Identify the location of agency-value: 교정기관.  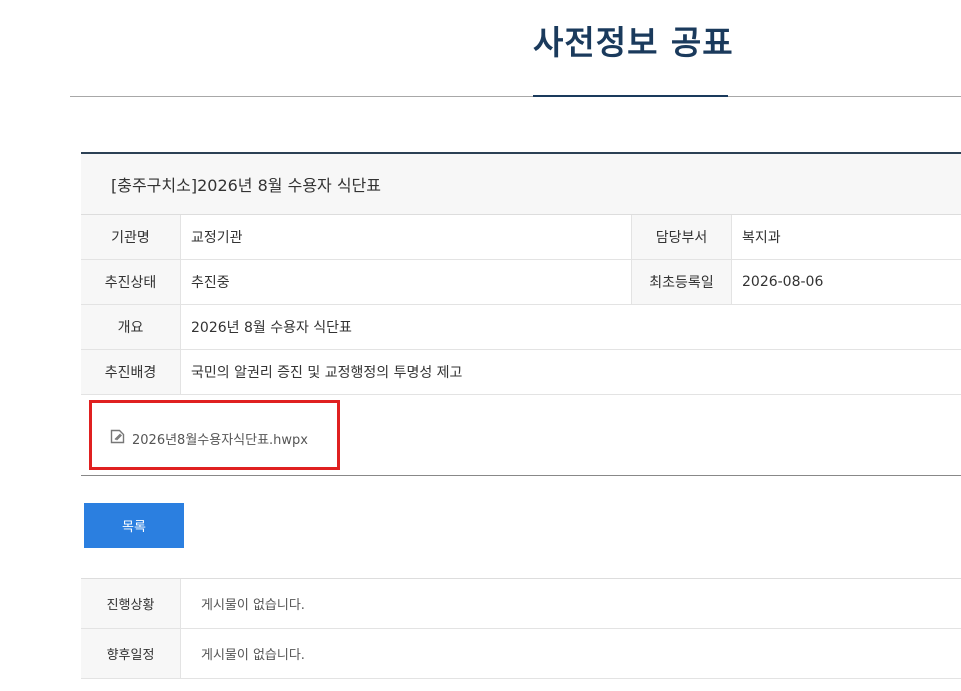
(406, 237).